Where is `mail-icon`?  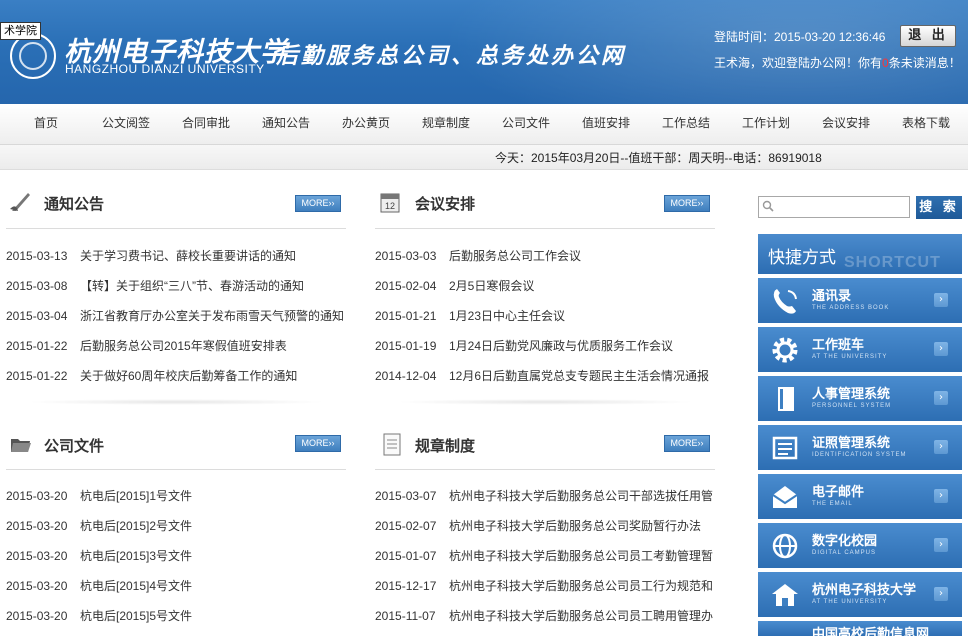 mail-icon is located at coordinates (785, 497).